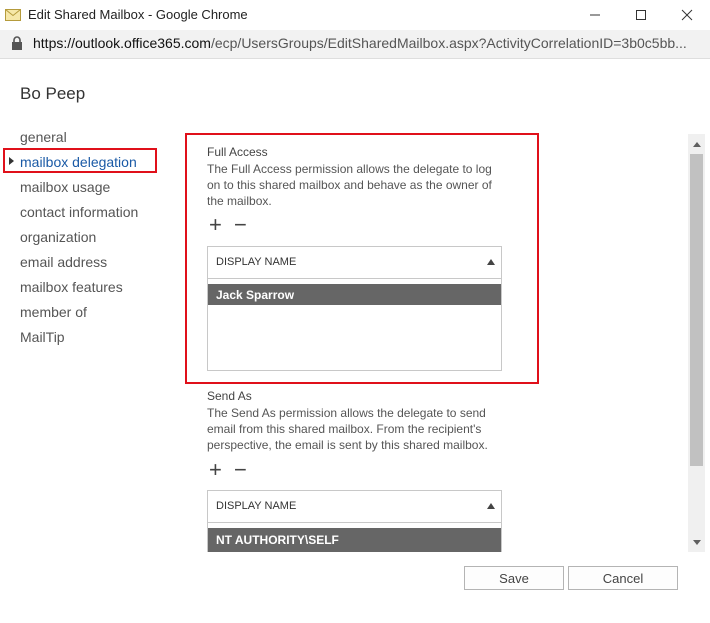 The image size is (710, 623). I want to click on row-display-name: NT AUTHORITY\SELF, so click(277, 540).